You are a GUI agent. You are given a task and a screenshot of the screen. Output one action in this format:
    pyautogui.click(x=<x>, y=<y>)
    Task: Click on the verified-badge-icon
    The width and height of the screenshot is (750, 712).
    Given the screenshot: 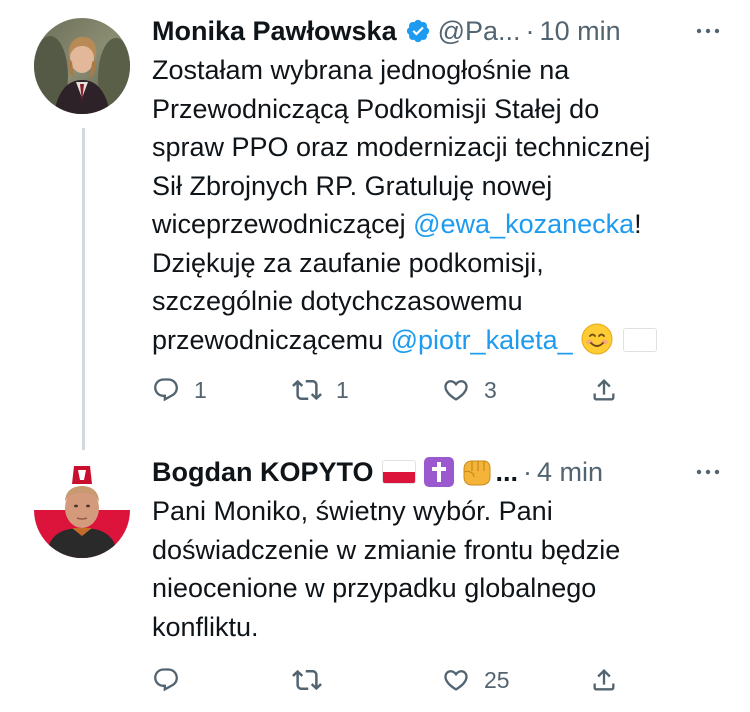 What is the action you would take?
    pyautogui.click(x=418, y=31)
    